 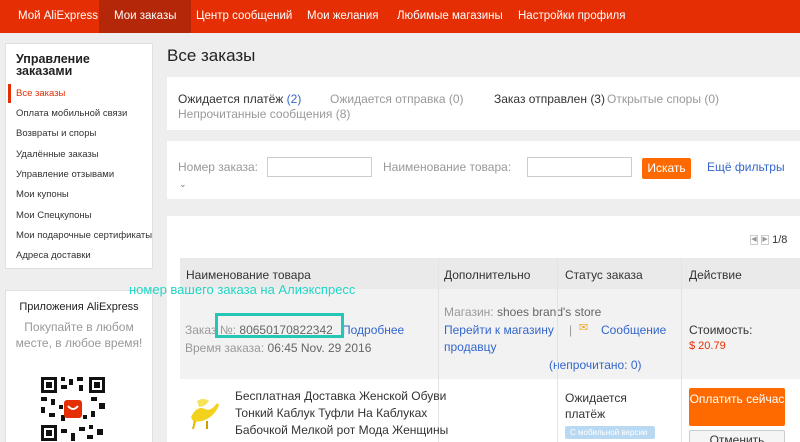 What do you see at coordinates (746, 167) in the screenshot?
I see `more-filters-link: Ещё фильтры` at bounding box center [746, 167].